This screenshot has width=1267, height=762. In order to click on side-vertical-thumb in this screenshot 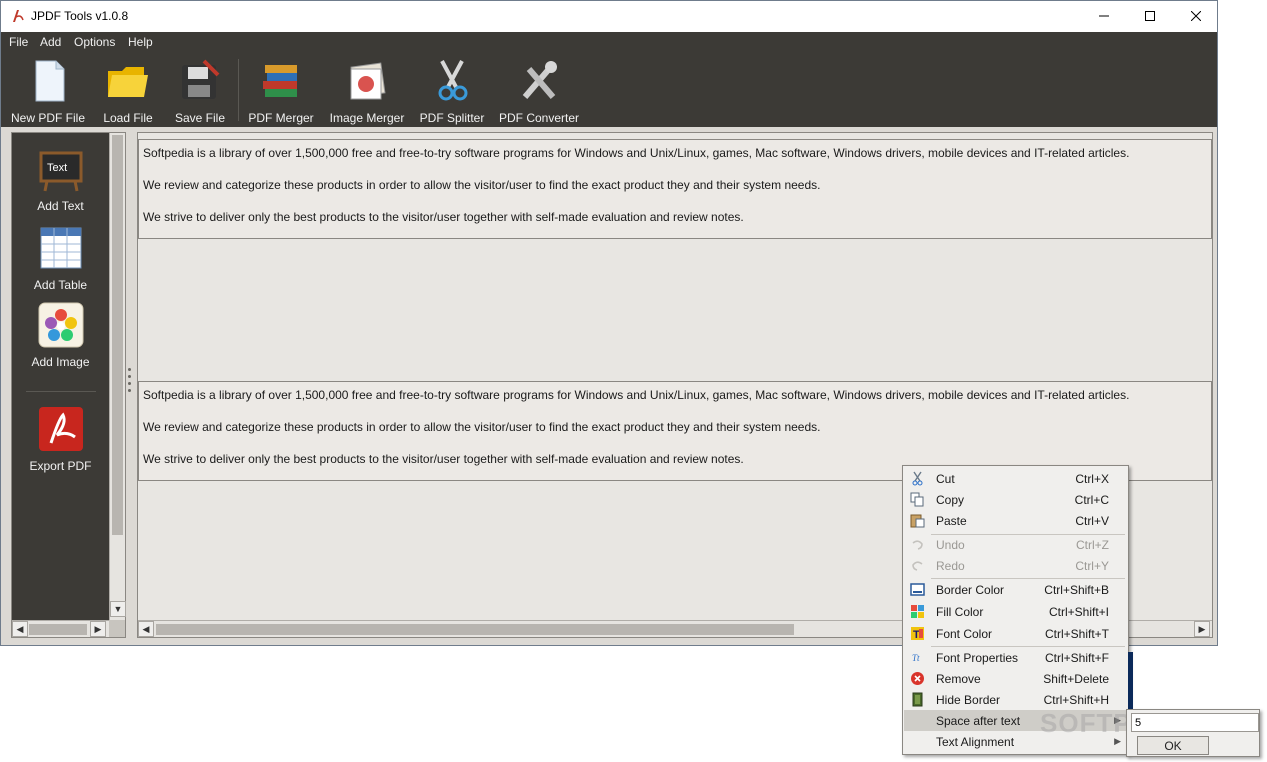, I will do `click(117, 335)`.